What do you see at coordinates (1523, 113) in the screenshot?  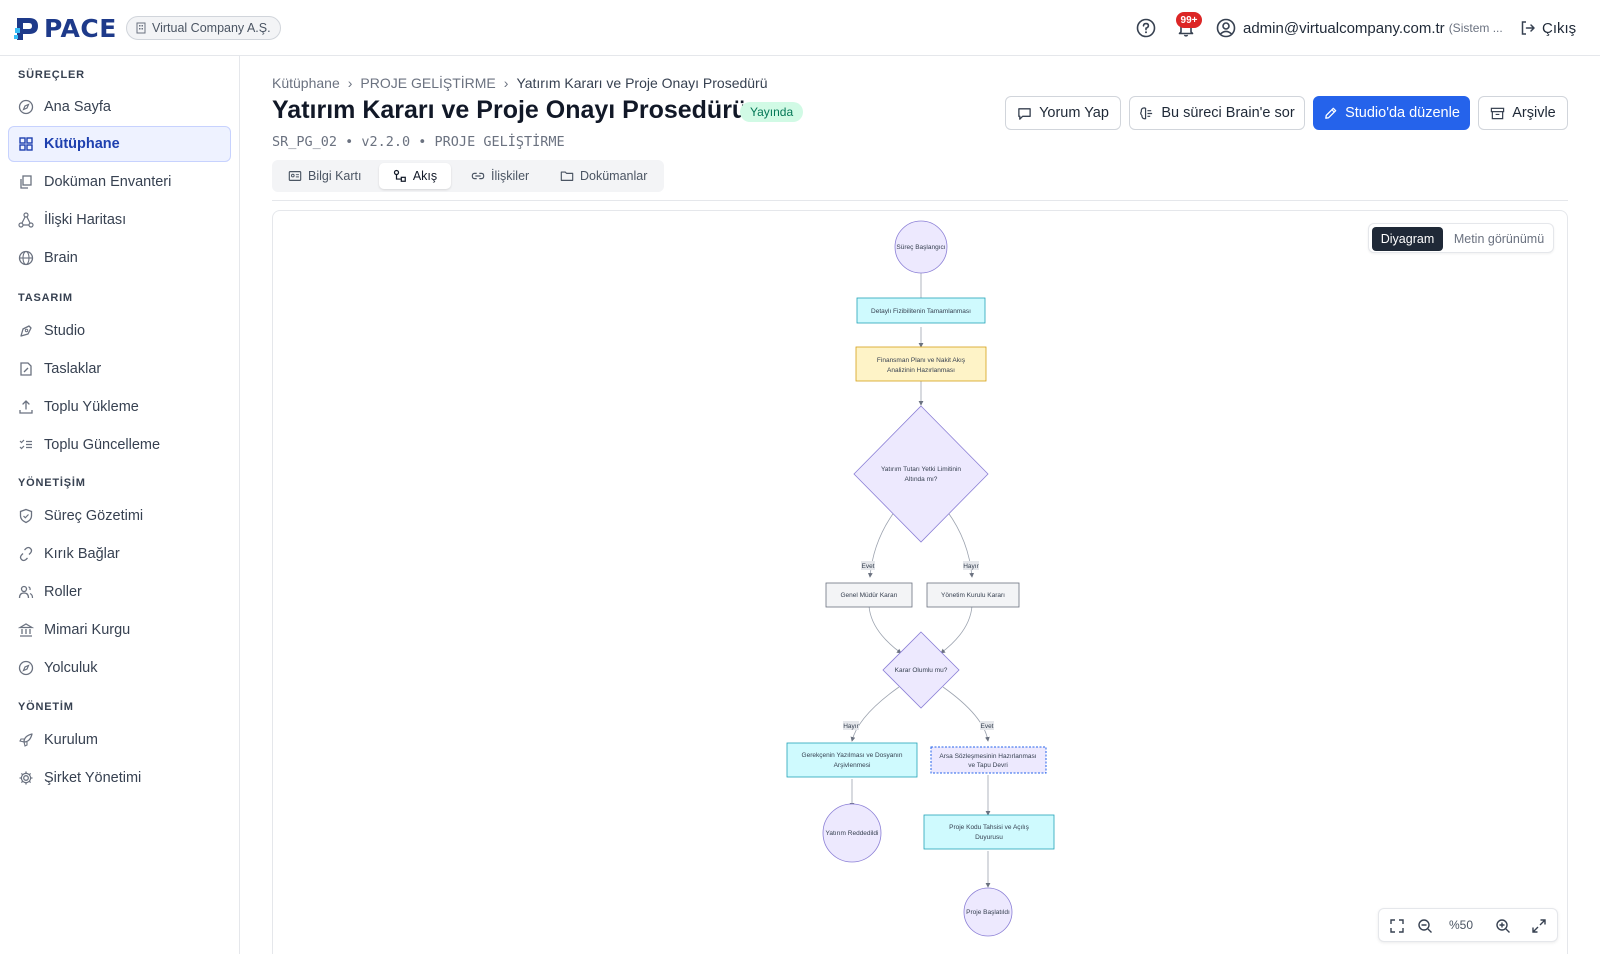 I see `archive-button: Arşivle` at bounding box center [1523, 113].